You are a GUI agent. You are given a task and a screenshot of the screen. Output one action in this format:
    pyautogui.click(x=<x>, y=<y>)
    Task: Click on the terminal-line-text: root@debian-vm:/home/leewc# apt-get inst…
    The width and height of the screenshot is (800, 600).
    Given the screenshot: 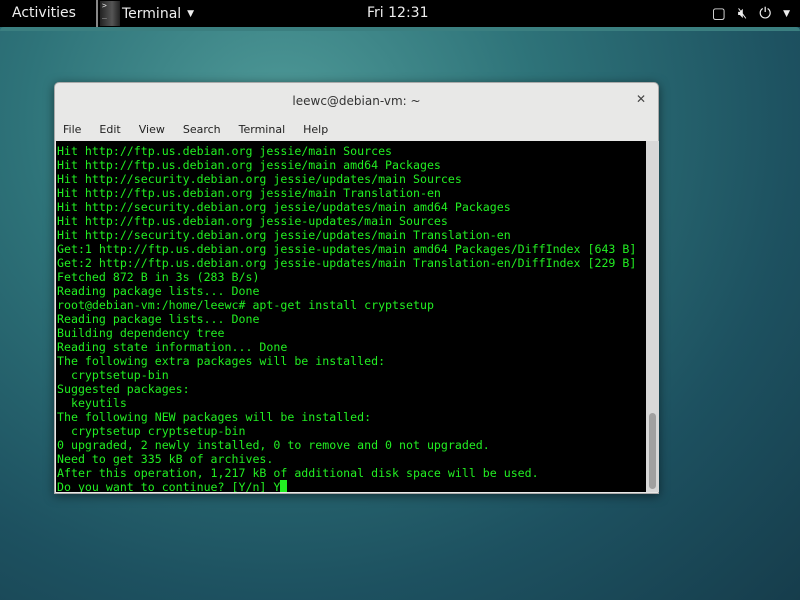 What is the action you would take?
    pyautogui.click(x=245, y=305)
    